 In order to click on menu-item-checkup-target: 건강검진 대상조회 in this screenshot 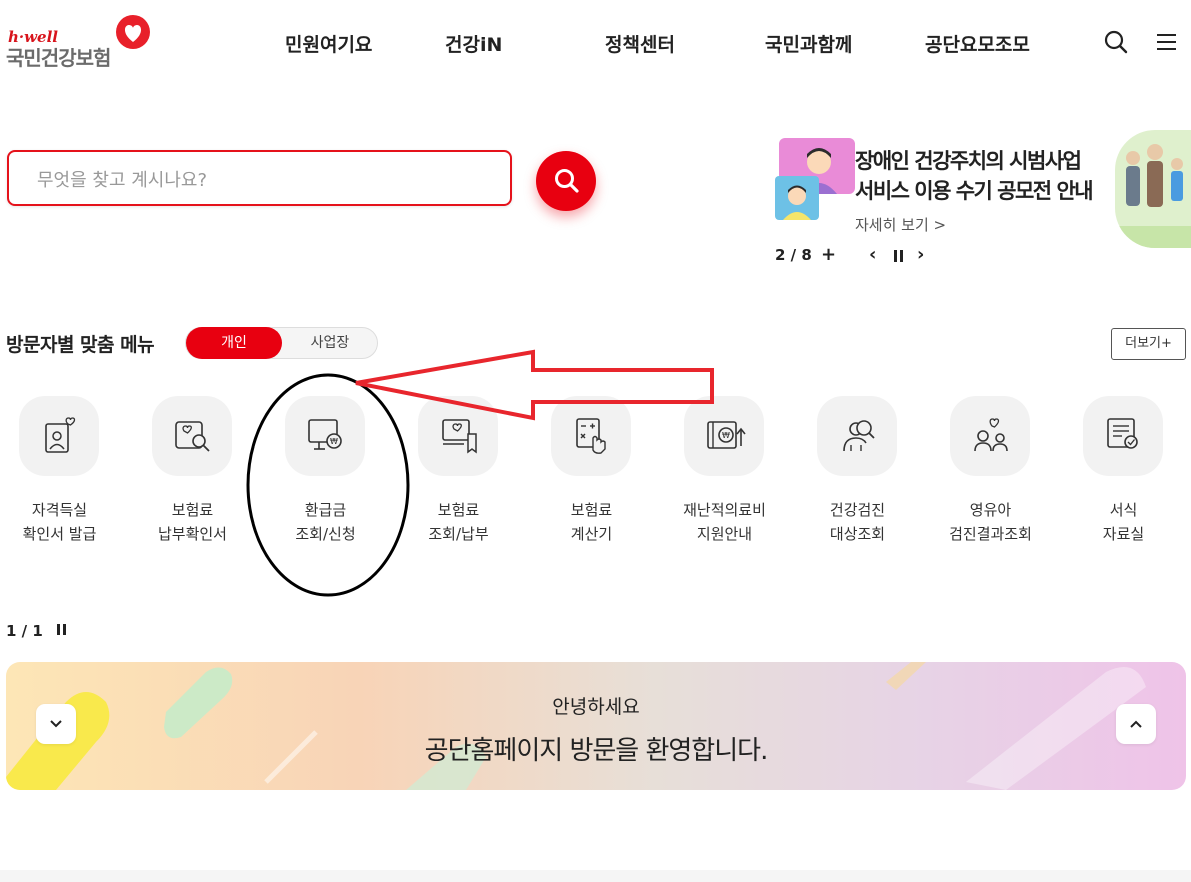, I will do `click(857, 476)`.